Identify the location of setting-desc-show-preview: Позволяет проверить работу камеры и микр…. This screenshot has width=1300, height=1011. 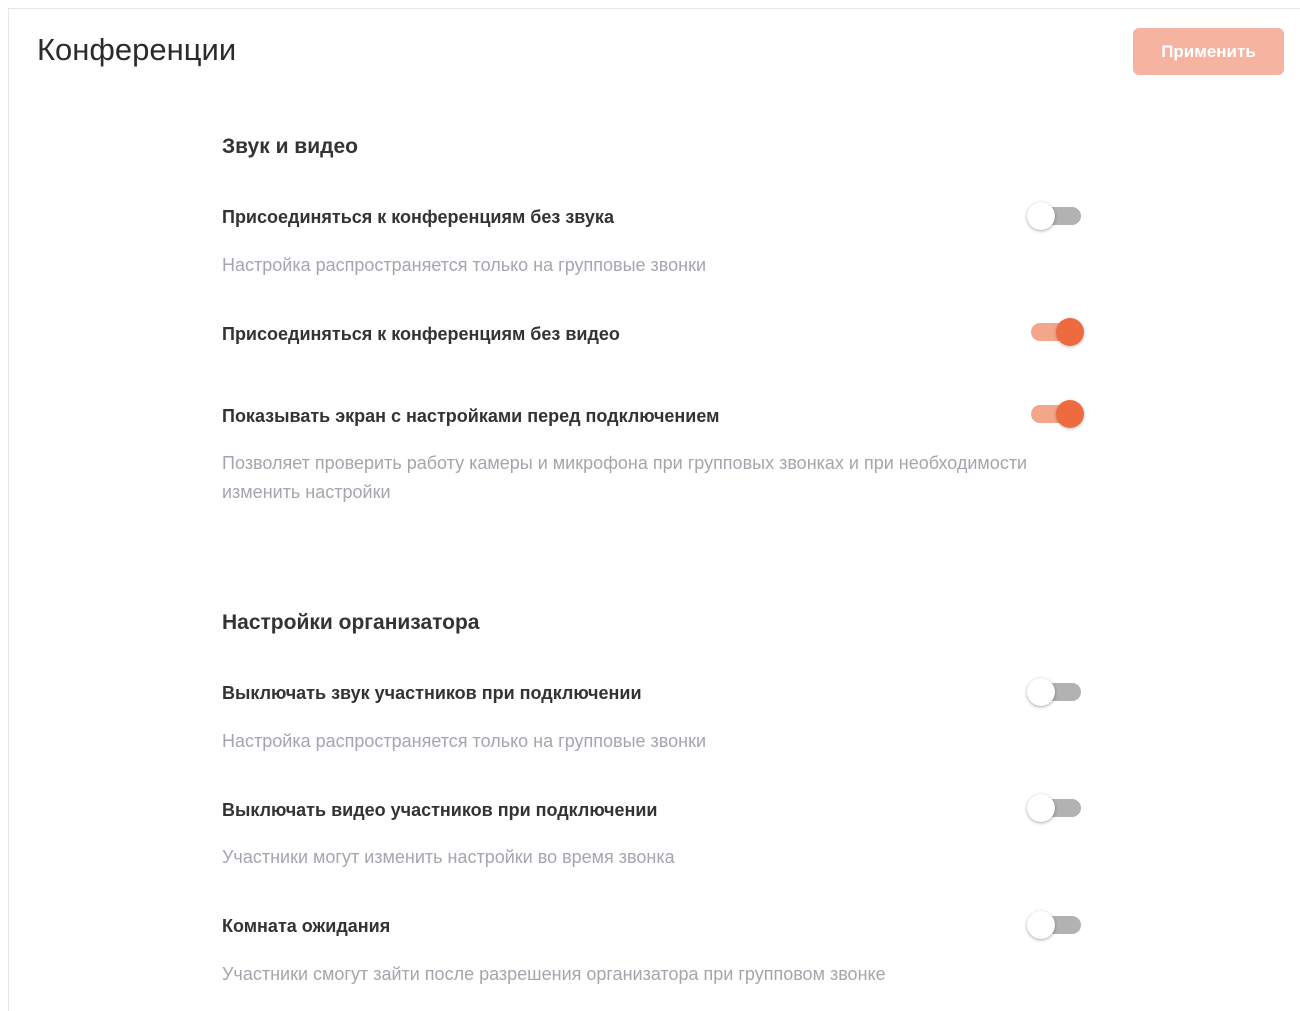
(625, 477).